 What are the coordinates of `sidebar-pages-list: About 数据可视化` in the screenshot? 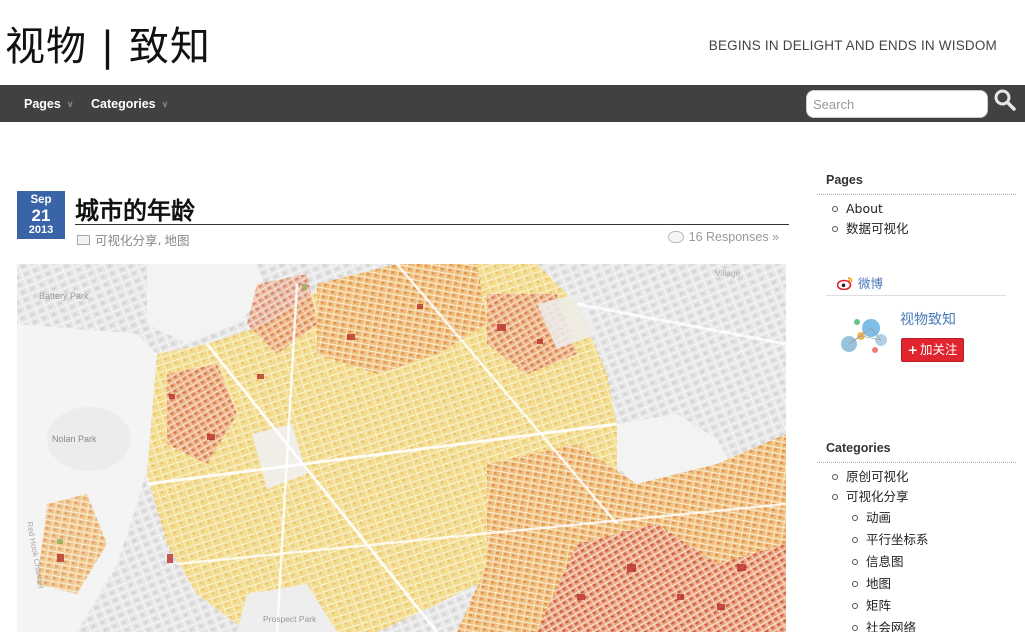 It's located at (869, 219).